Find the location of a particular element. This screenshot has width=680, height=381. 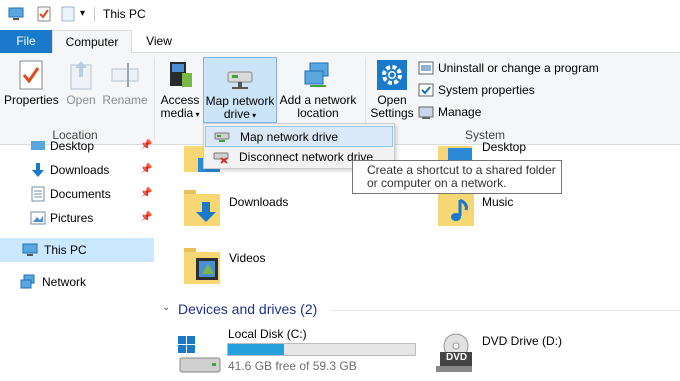

add-location-label-2: location is located at coordinates (318, 113).